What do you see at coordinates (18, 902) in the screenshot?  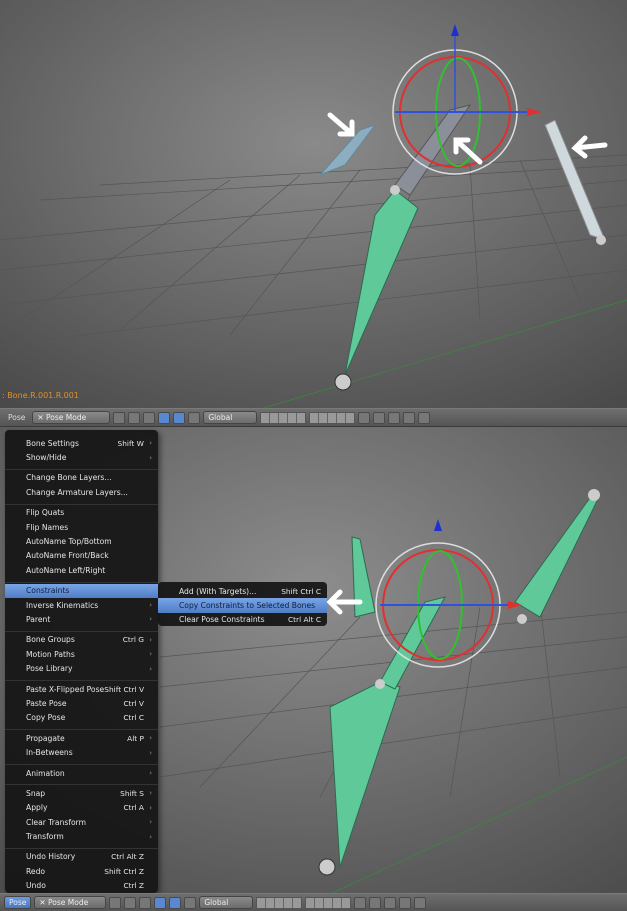 I see `pose-menu-button-open: Pose` at bounding box center [18, 902].